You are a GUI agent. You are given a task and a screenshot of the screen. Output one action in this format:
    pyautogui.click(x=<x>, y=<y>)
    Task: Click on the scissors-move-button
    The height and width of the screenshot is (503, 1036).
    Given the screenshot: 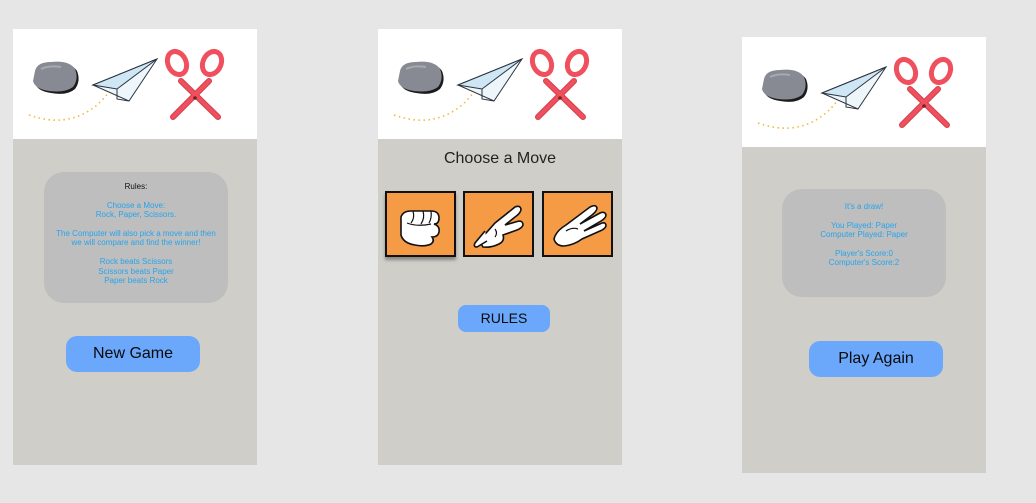 What is the action you would take?
    pyautogui.click(x=577, y=224)
    